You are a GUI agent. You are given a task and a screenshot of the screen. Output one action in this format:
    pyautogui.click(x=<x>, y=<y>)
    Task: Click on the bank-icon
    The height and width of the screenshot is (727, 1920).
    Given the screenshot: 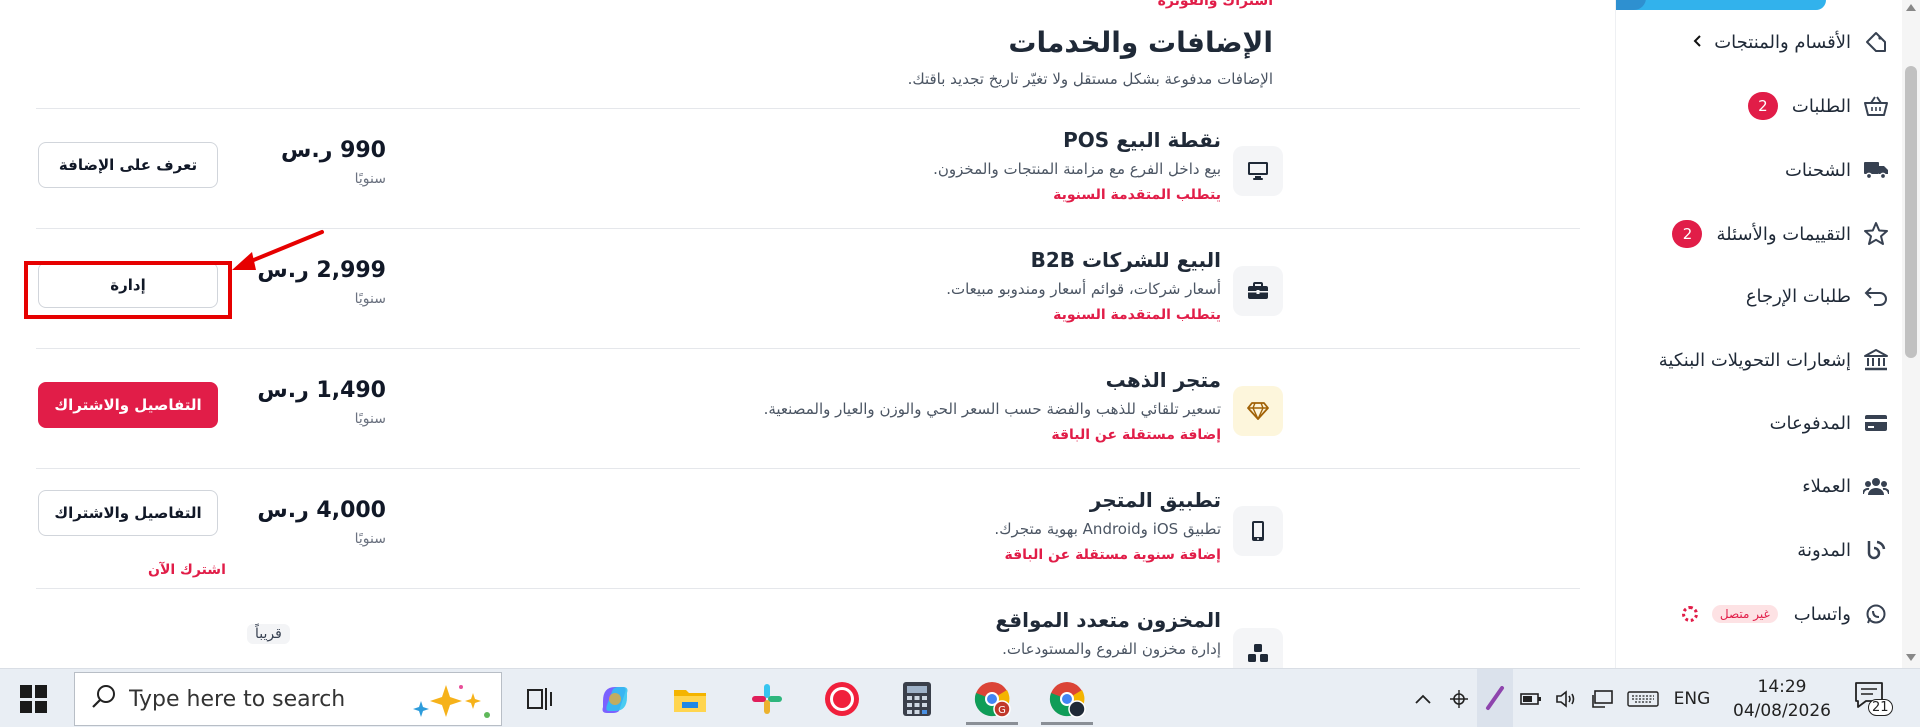 What is the action you would take?
    pyautogui.click(x=1876, y=360)
    